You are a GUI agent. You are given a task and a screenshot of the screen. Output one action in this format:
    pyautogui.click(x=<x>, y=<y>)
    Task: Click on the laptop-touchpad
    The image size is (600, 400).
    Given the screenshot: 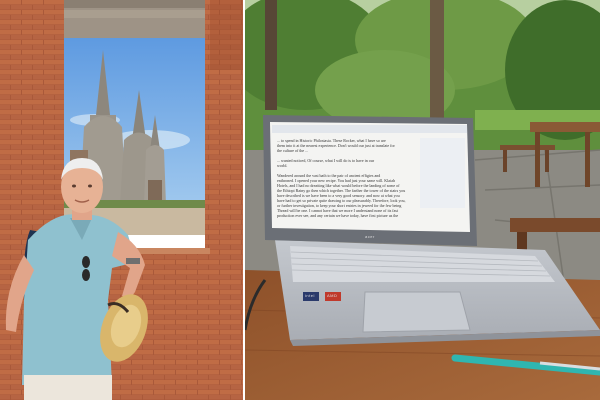 What is the action you would take?
    pyautogui.click(x=416, y=312)
    